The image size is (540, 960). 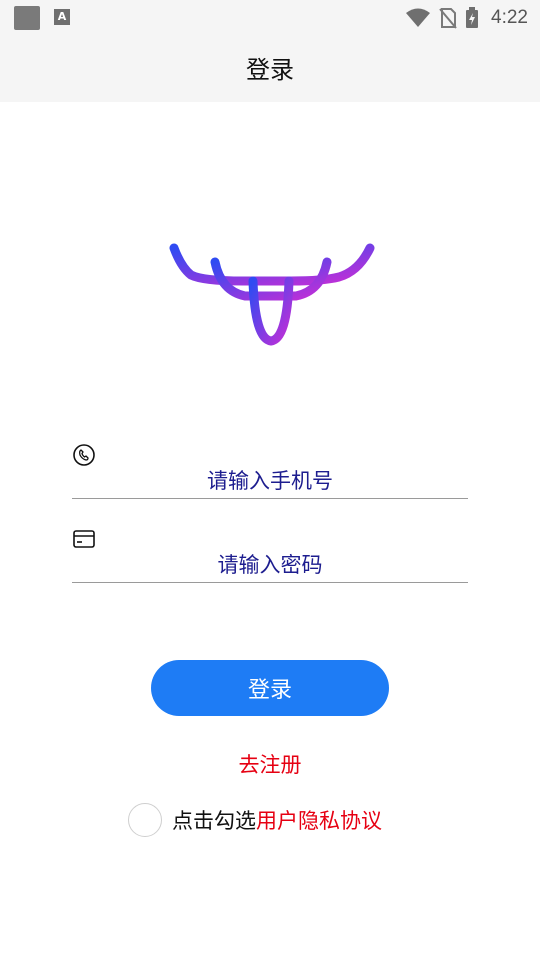 What do you see at coordinates (27, 18) in the screenshot?
I see `notification-square-icon` at bounding box center [27, 18].